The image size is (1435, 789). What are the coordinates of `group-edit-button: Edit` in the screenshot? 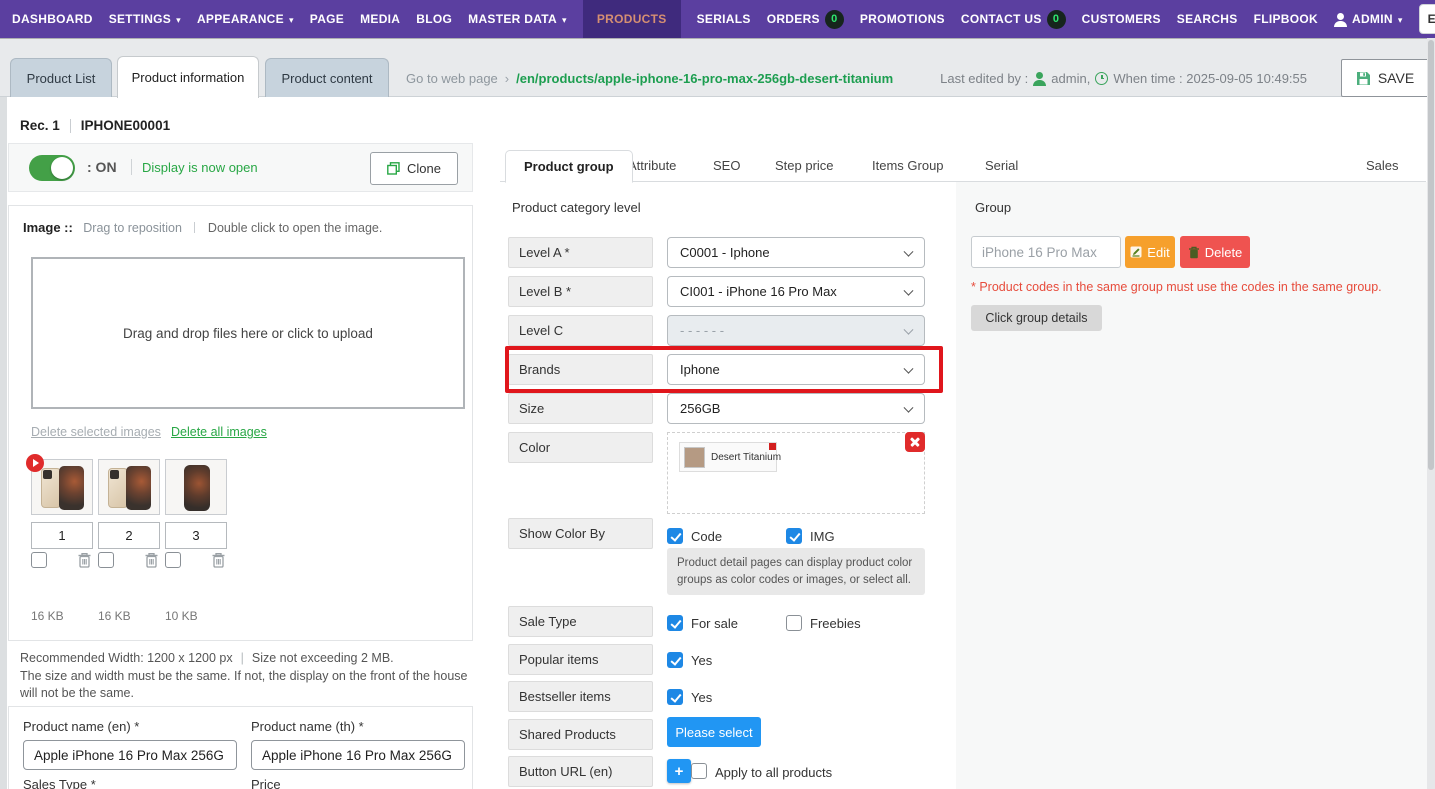 It's located at (1150, 252).